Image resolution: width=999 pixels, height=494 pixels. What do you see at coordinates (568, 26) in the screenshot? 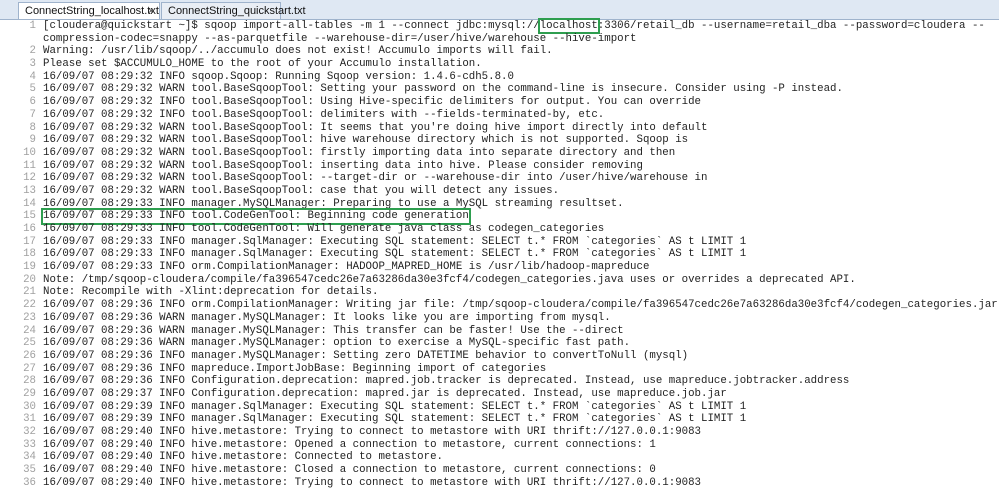
I see `highlighted-host: localhost` at bounding box center [568, 26].